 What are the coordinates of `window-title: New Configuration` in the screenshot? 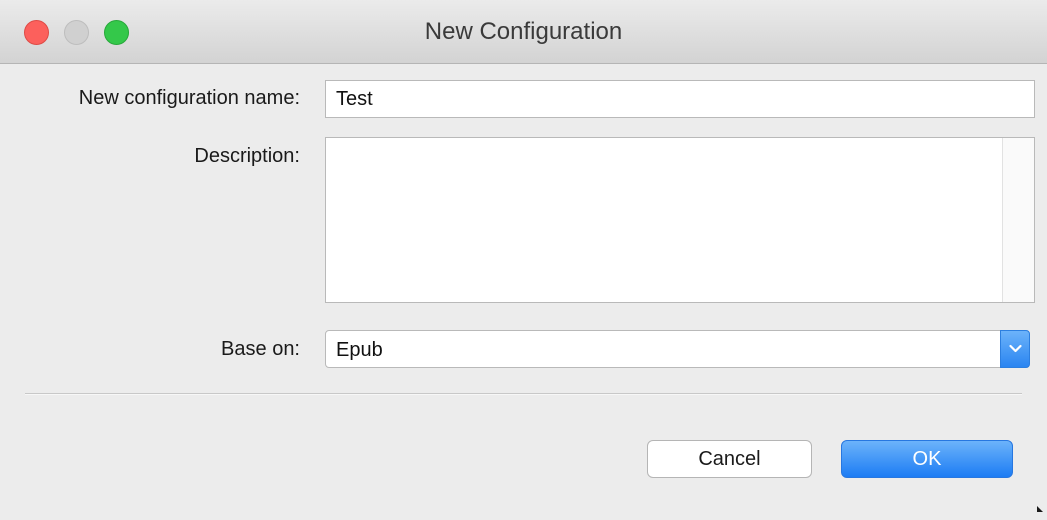 It's located at (523, 31).